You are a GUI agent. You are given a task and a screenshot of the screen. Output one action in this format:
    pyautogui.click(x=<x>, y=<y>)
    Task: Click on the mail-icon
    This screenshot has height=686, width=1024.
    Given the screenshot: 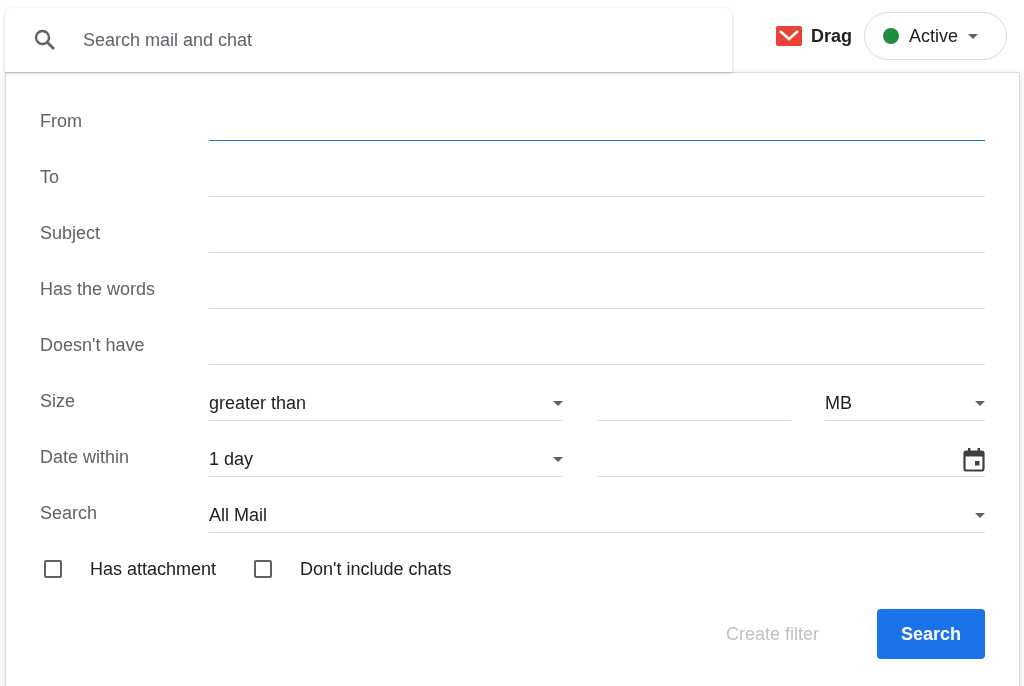 What is the action you would take?
    pyautogui.click(x=789, y=36)
    